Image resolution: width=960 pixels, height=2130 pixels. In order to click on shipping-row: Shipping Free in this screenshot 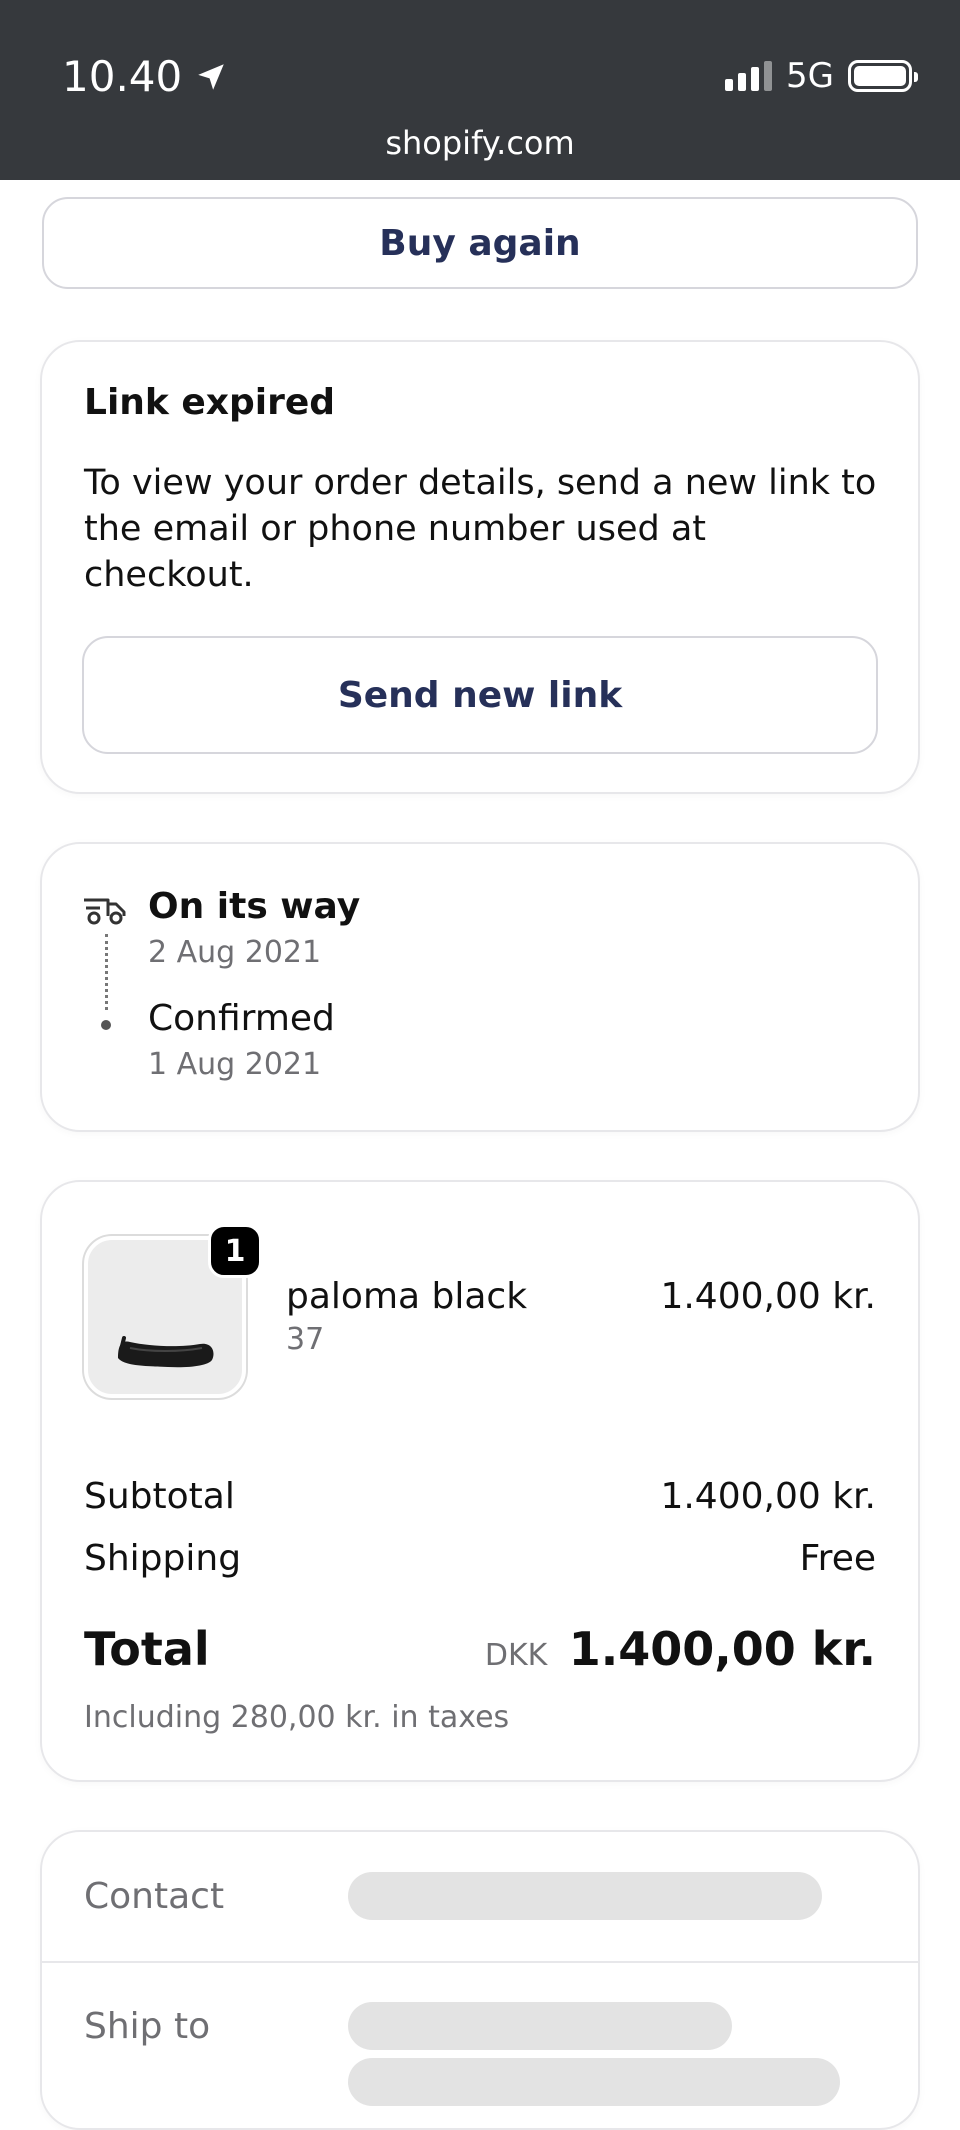, I will do `click(480, 1558)`.